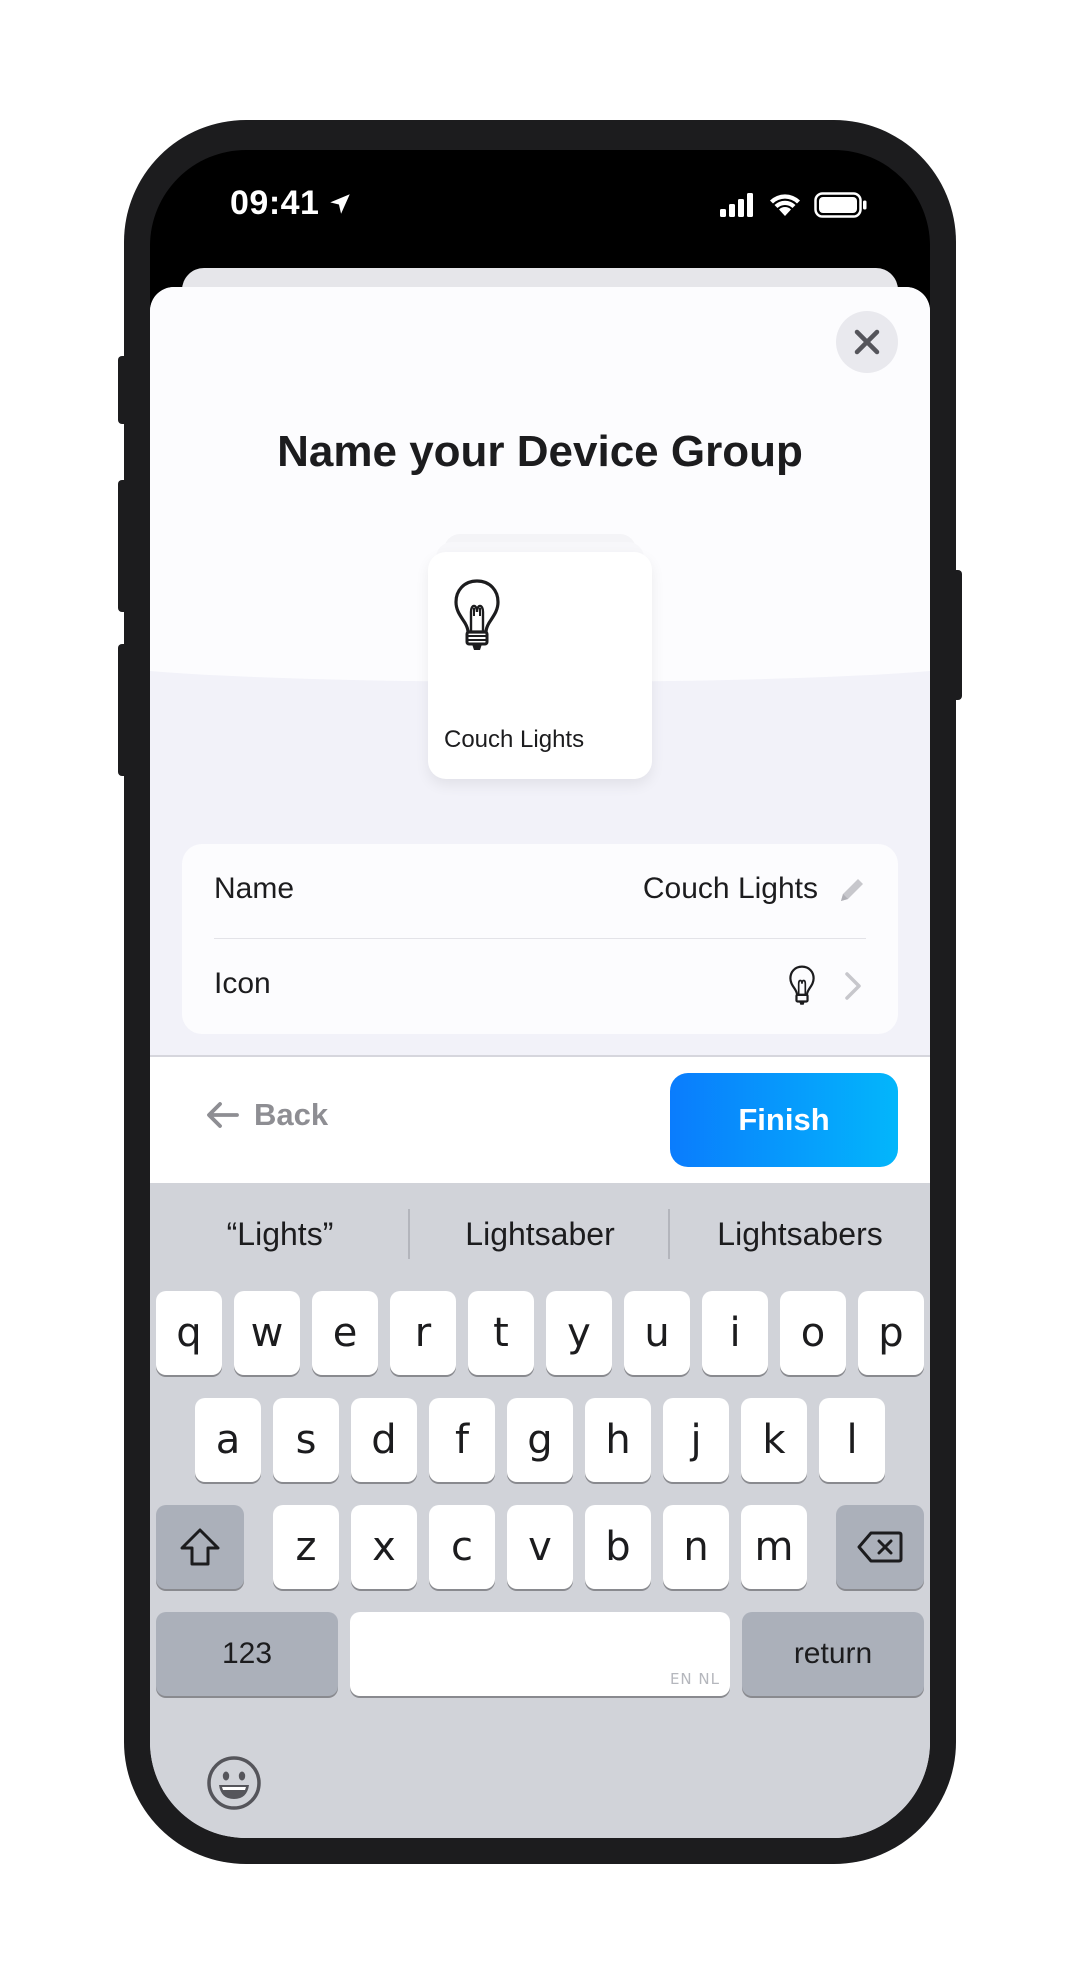 Image resolution: width=1080 pixels, height=1984 pixels. I want to click on space-key: EN NL, so click(540, 1654).